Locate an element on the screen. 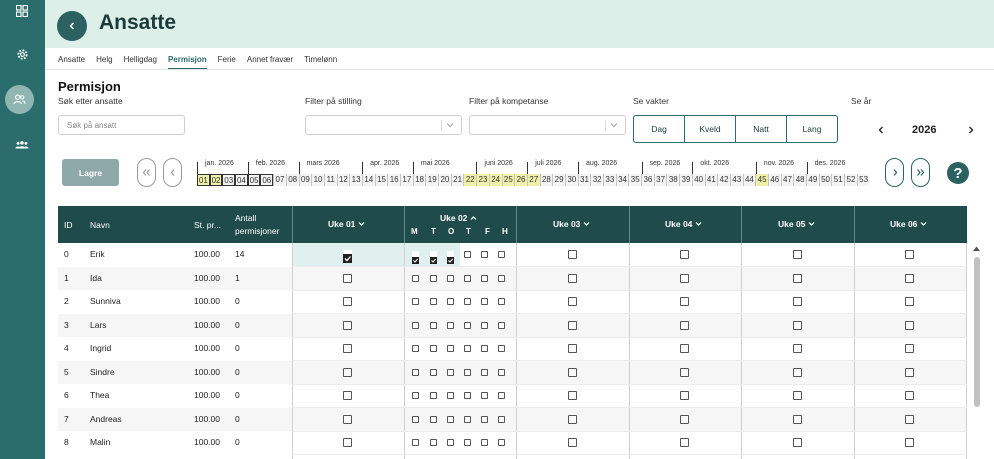 The height and width of the screenshot is (459, 994). group-icon is located at coordinates (22, 145).